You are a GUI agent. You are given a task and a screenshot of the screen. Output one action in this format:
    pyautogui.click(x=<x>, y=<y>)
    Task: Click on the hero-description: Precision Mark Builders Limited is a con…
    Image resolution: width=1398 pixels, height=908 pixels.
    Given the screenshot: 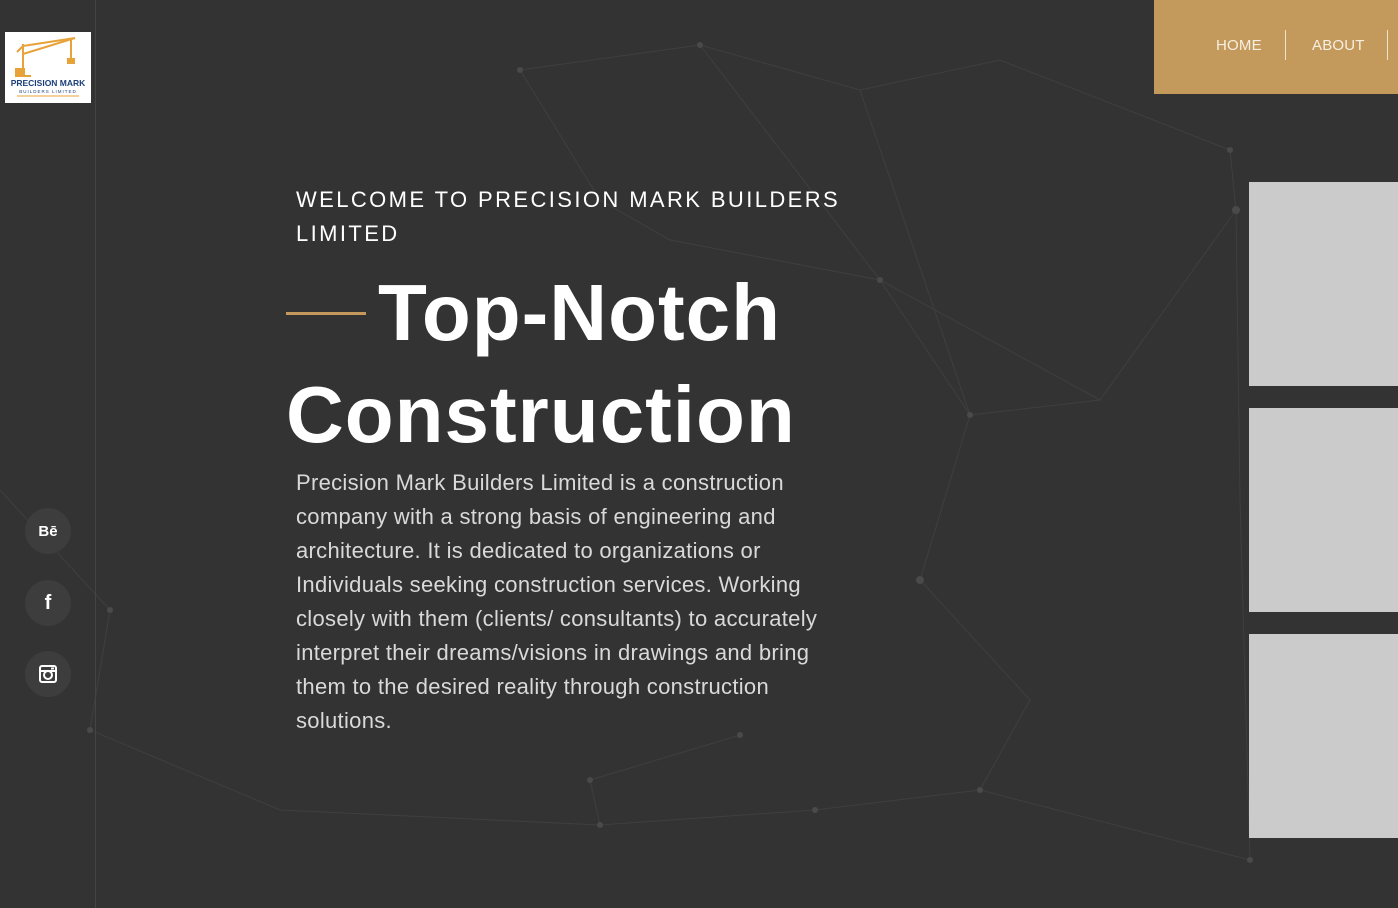 What is the action you would take?
    pyautogui.click(x=557, y=601)
    